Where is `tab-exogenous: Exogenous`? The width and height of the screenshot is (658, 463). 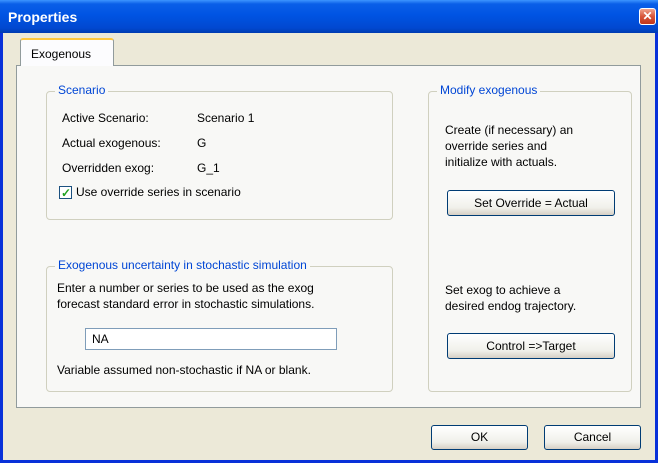
tab-exogenous: Exogenous is located at coordinates (67, 52).